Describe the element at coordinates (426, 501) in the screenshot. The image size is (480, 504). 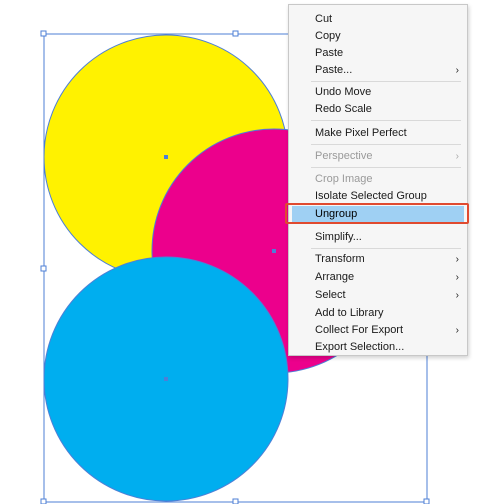
I see `selection-handle-bottom-right` at that location.